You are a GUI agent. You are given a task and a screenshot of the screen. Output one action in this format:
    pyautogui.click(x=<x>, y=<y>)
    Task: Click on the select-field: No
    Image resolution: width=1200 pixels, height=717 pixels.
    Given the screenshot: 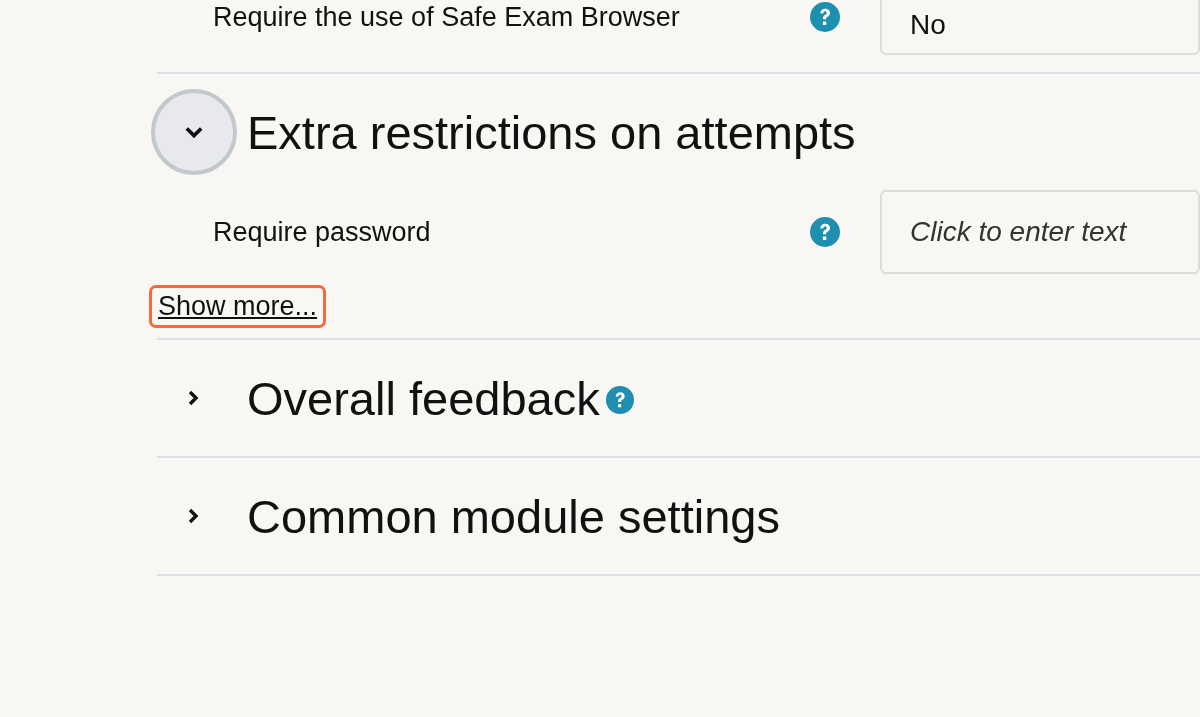 What is the action you would take?
    pyautogui.click(x=1040, y=27)
    